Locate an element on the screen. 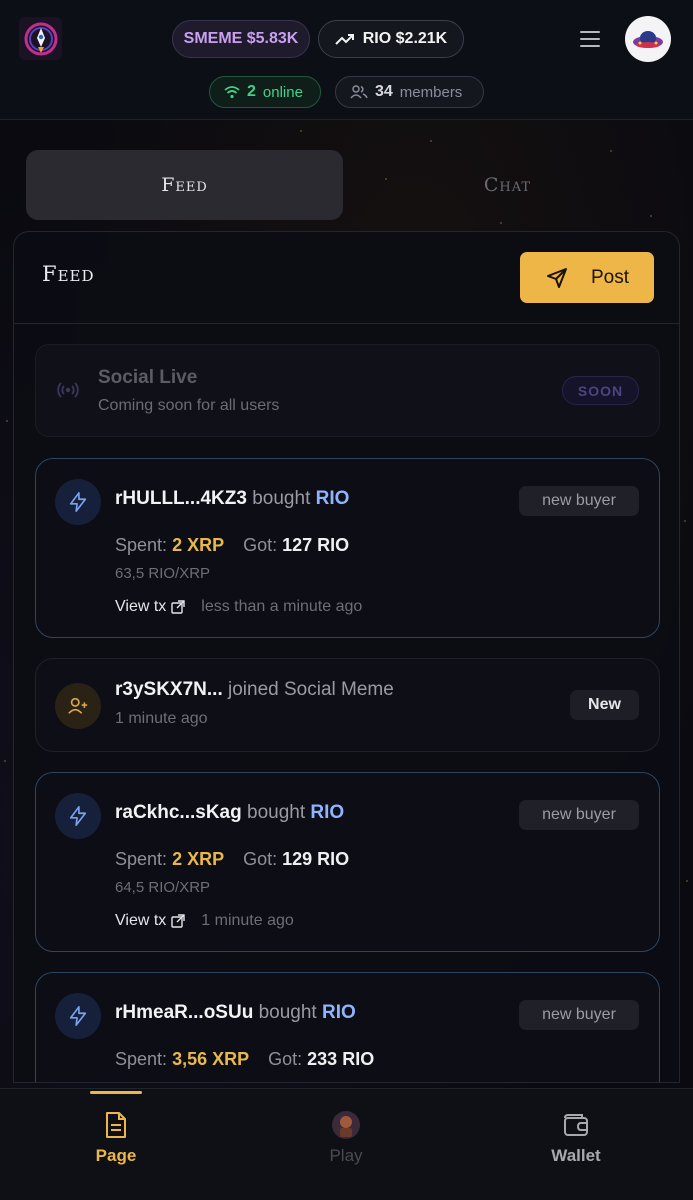 This screenshot has width=693, height=1200. post-button-label: Post is located at coordinates (610, 277).